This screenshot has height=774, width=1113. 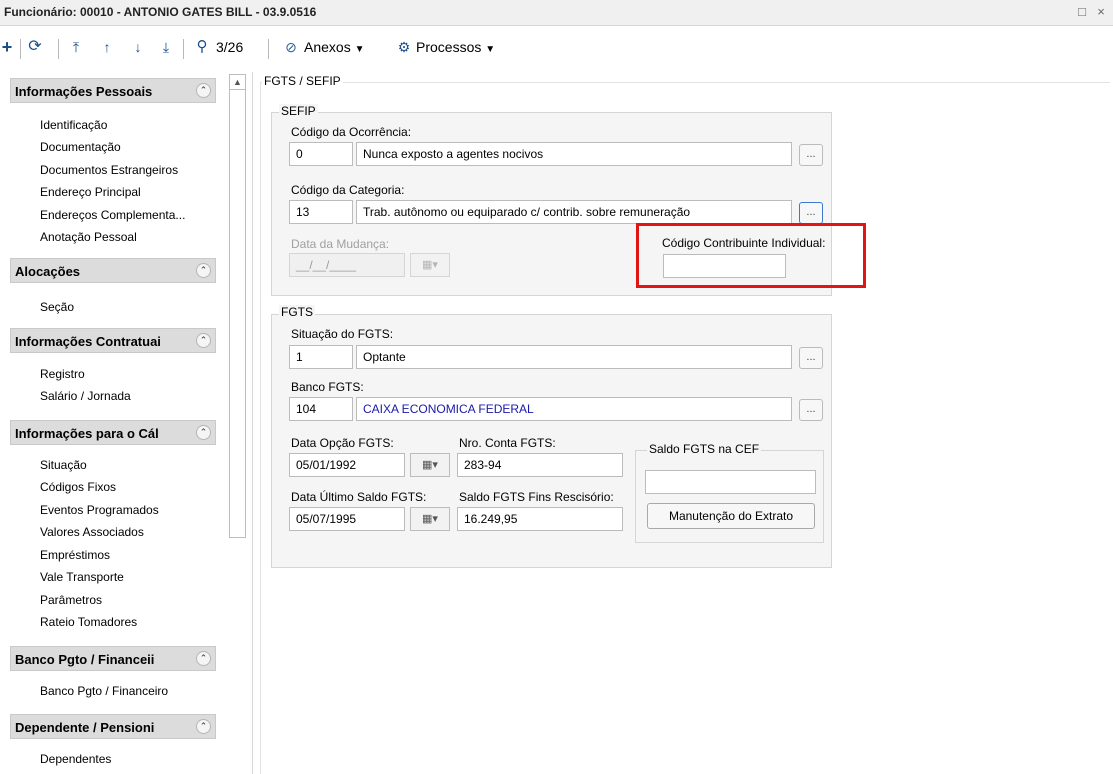 What do you see at coordinates (62, 374) in the screenshot?
I see `sidebar-item-registro: Registro` at bounding box center [62, 374].